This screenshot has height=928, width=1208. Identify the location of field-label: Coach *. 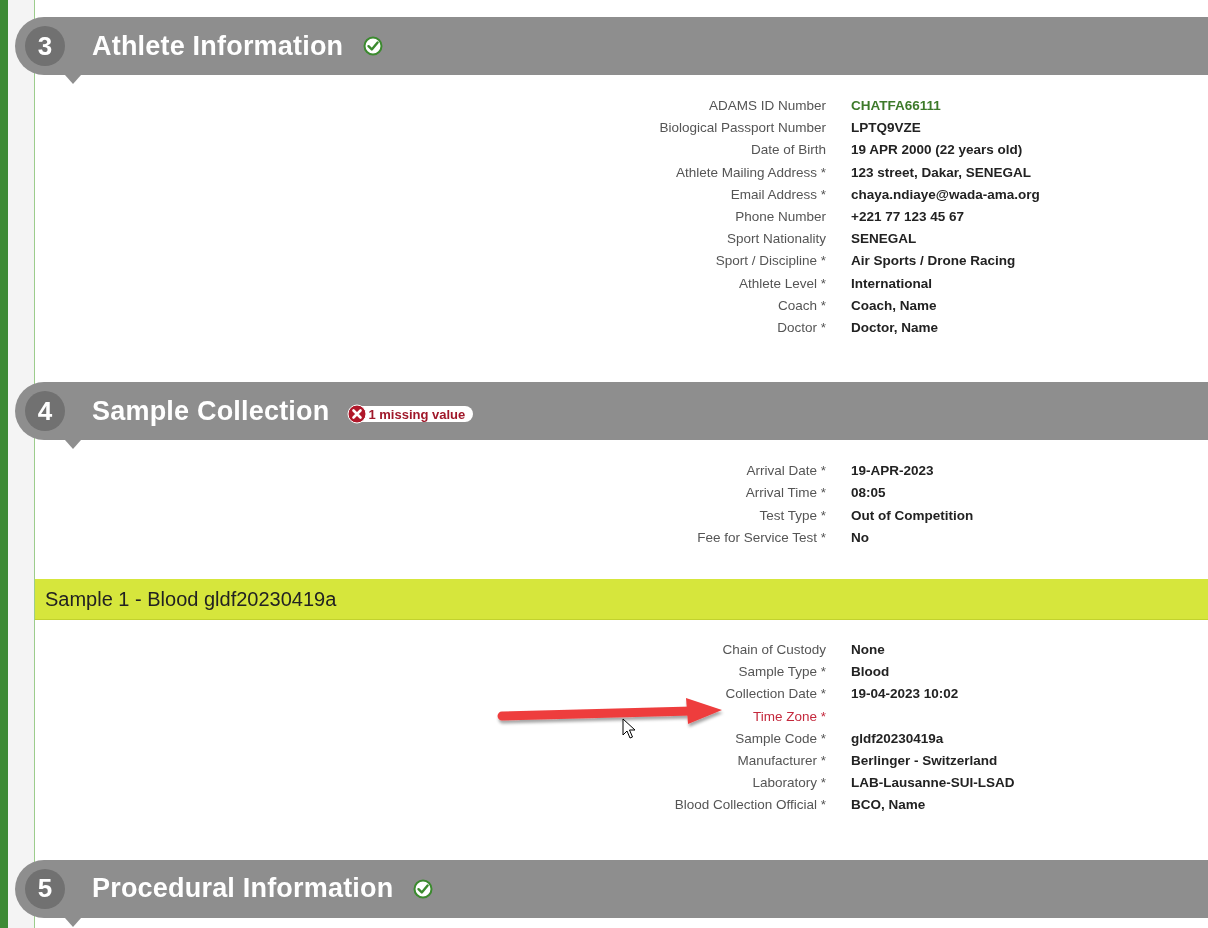
(801, 305).